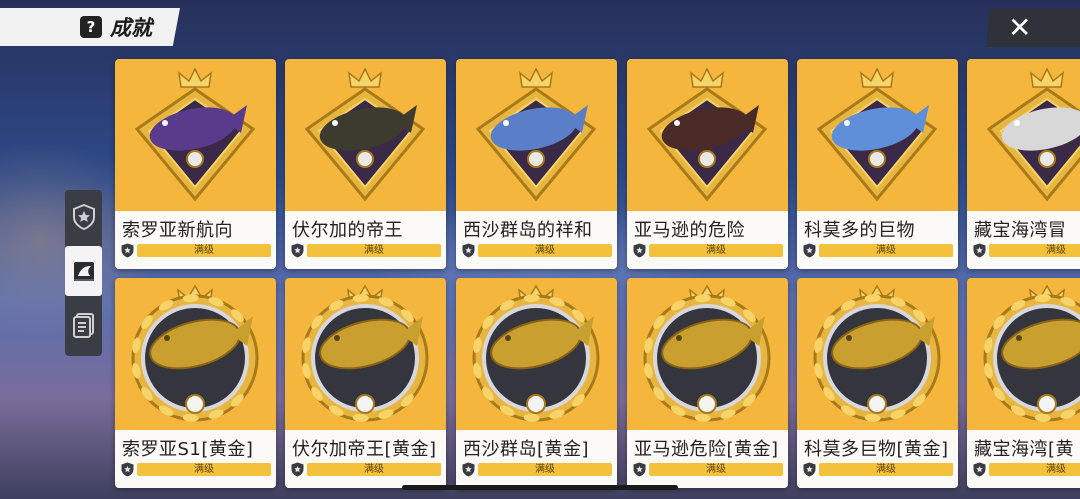  I want to click on card-title: 藏宝海湾[黄, so click(1024, 449).